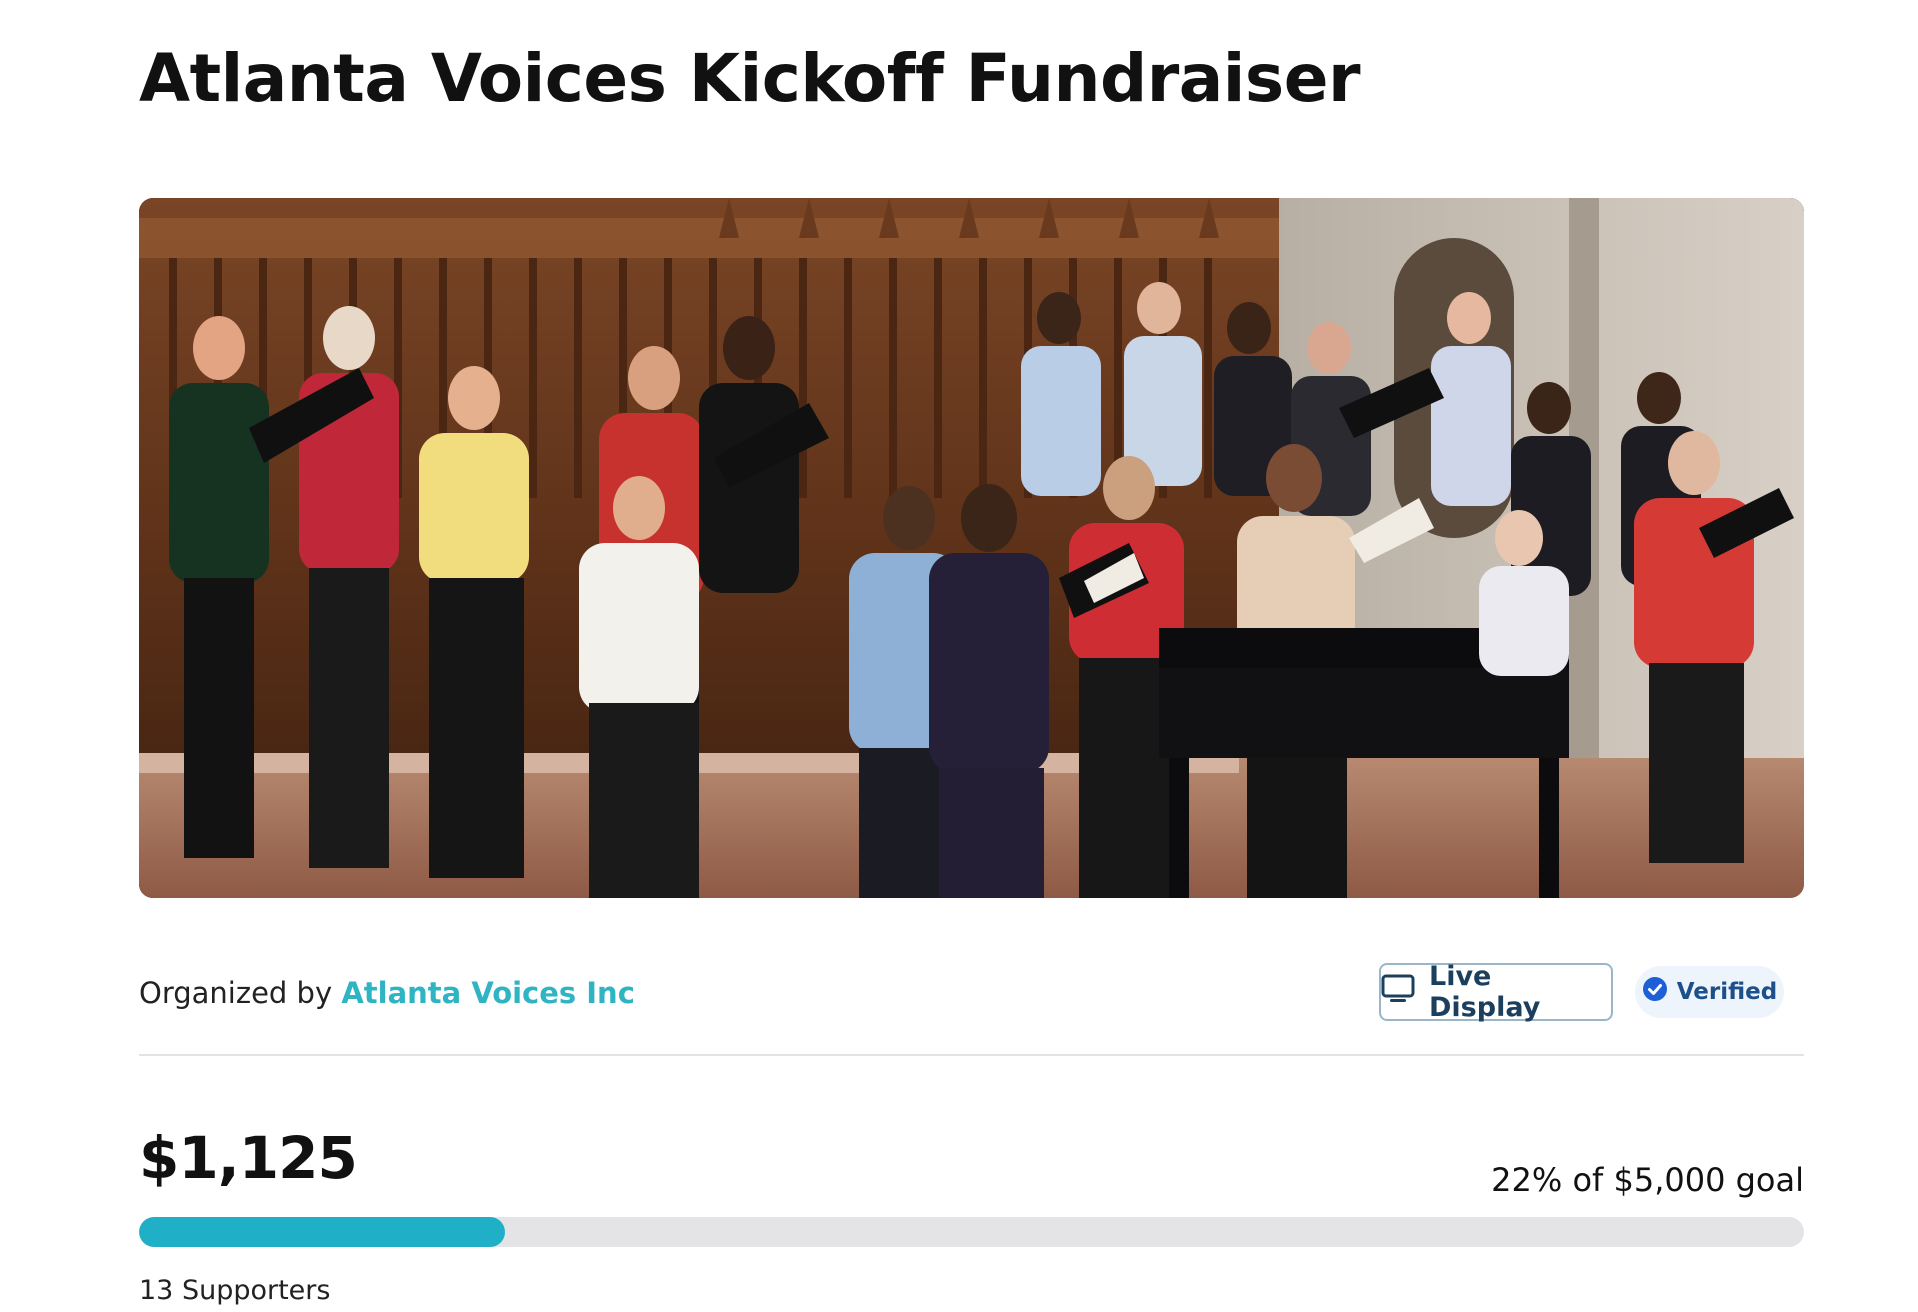  What do you see at coordinates (971, 1055) in the screenshot?
I see `section-divider` at bounding box center [971, 1055].